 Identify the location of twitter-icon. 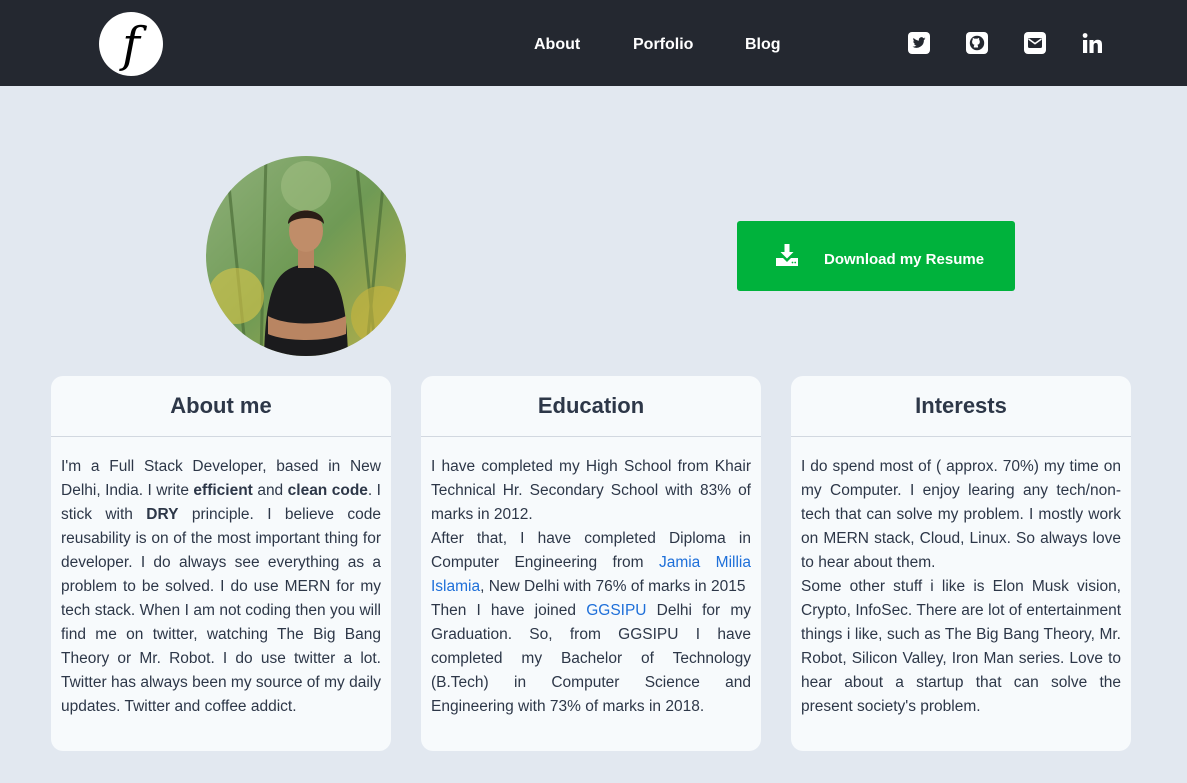
(919, 43).